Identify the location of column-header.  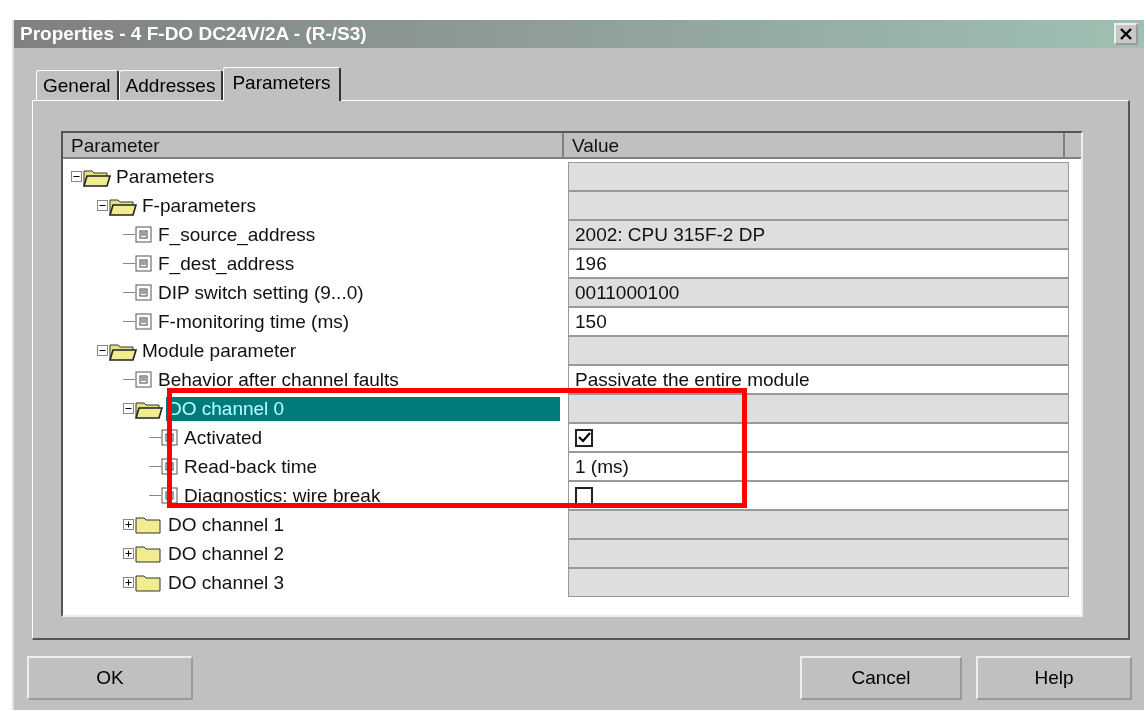
(1073, 146).